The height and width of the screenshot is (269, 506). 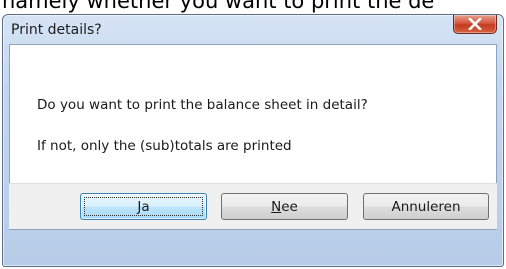 I want to click on focus-rectangle, so click(x=143, y=206).